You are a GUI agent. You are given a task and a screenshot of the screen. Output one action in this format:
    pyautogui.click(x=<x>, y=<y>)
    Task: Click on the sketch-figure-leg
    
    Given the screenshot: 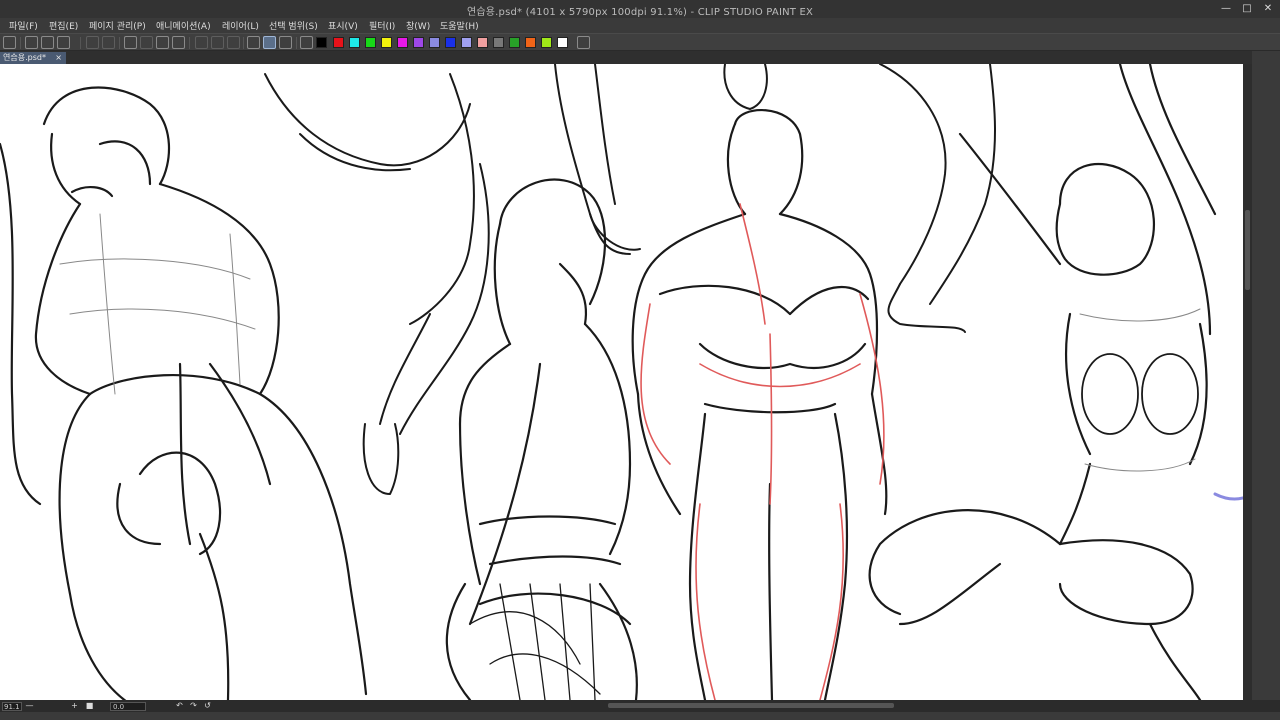 What is the action you would take?
    pyautogui.click(x=661, y=159)
    